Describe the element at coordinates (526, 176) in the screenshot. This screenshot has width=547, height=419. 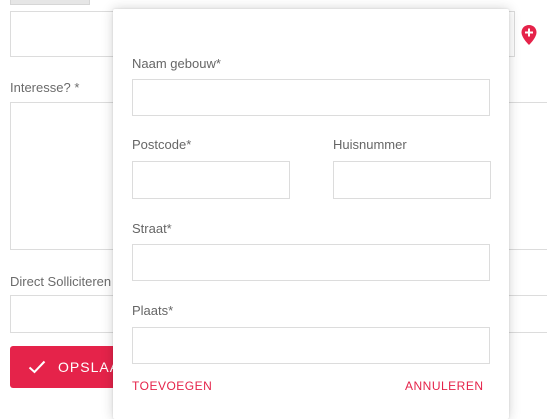
I see `interest-textarea-right` at that location.